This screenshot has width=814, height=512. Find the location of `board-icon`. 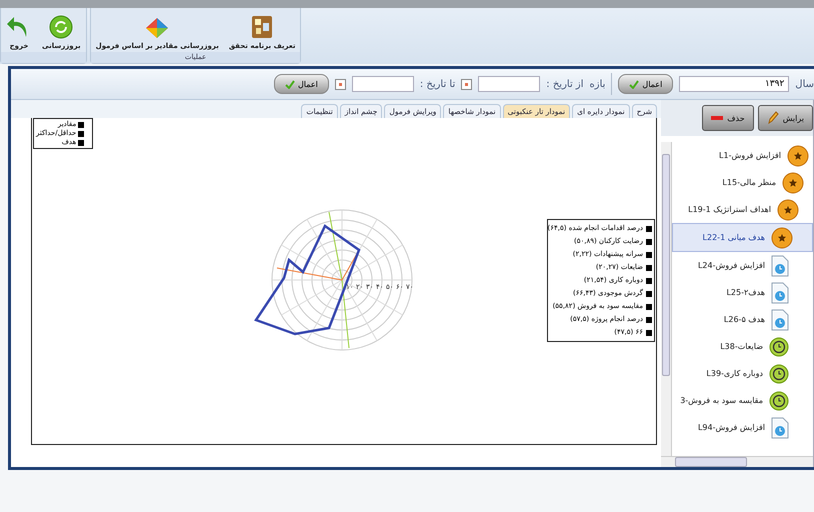

board-icon is located at coordinates (262, 27).